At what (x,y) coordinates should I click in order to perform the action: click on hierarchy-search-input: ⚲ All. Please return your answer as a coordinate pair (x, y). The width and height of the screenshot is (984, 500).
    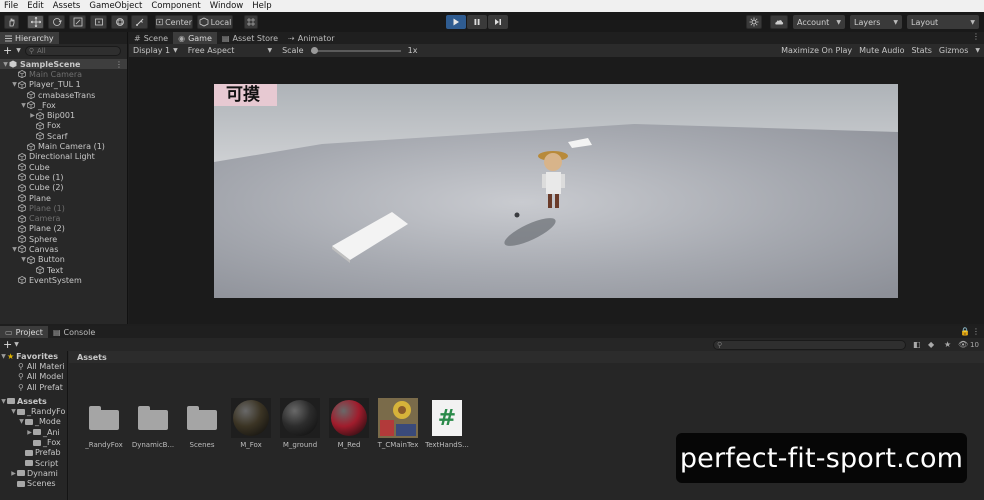
    Looking at the image, I should click on (72, 50).